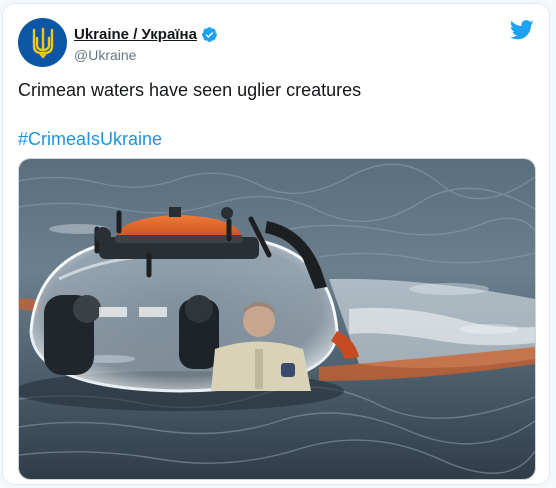 This screenshot has width=556, height=488. I want to click on tweet-header: Ukraine / Україна @Ukraine, so click(276, 41).